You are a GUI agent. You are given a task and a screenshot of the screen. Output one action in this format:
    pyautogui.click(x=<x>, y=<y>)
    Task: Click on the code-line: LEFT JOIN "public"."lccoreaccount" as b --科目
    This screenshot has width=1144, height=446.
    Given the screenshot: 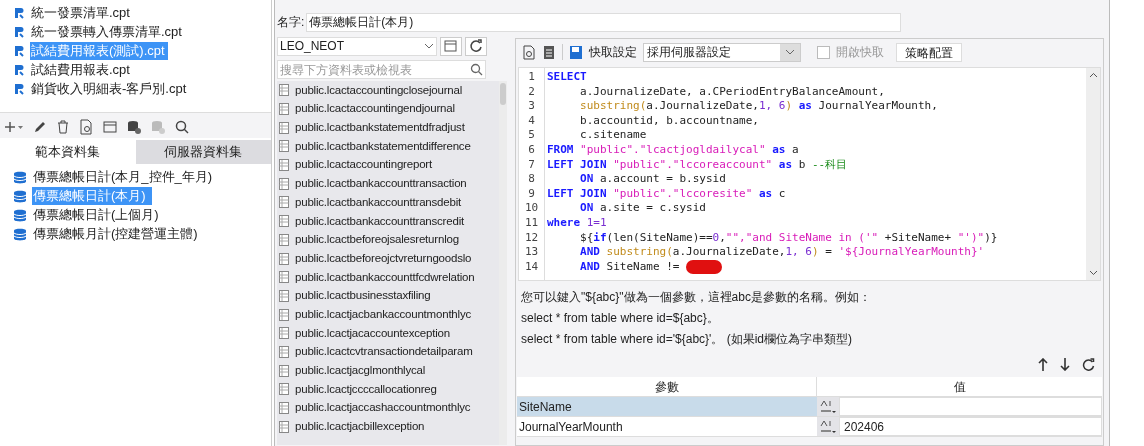 What is the action you would take?
    pyautogui.click(x=698, y=165)
    